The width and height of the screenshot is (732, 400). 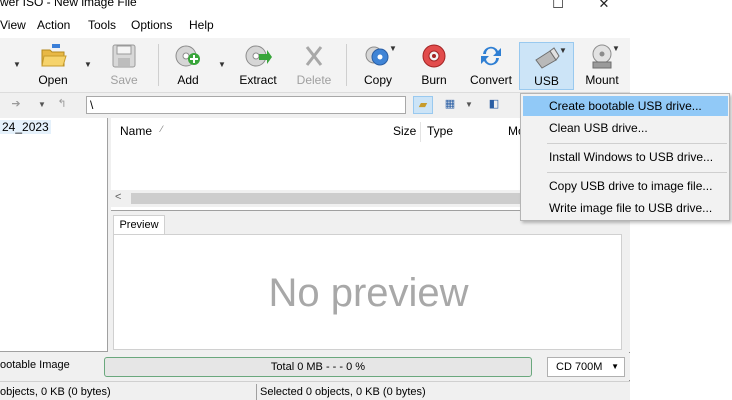 I want to click on copy-label: Copy, so click(x=377, y=80).